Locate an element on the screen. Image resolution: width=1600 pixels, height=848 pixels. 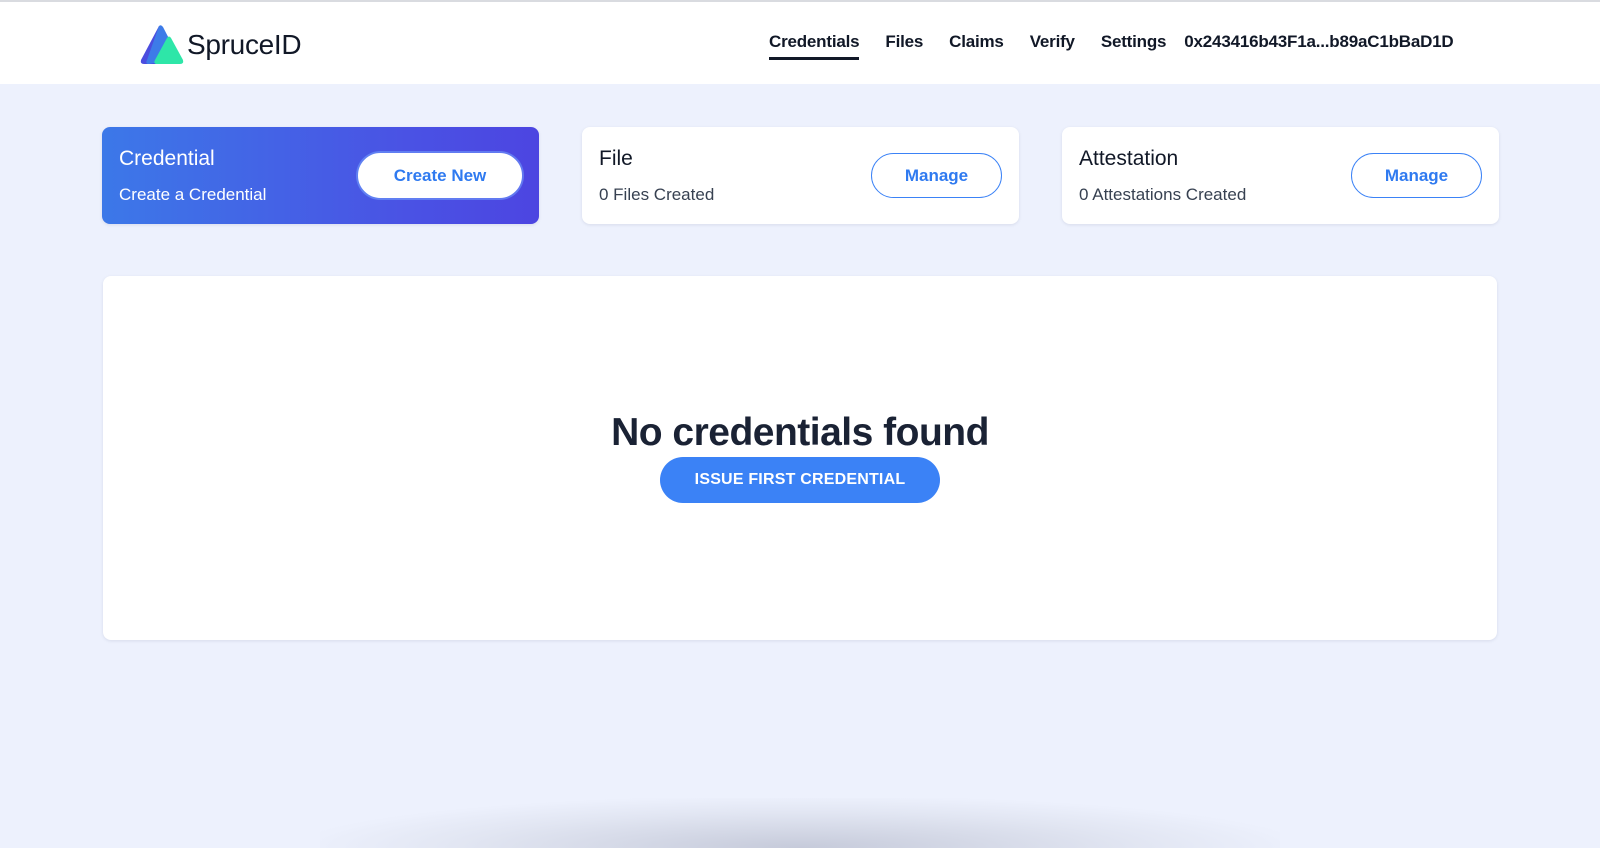
create-new-button: Create New is located at coordinates (440, 175).